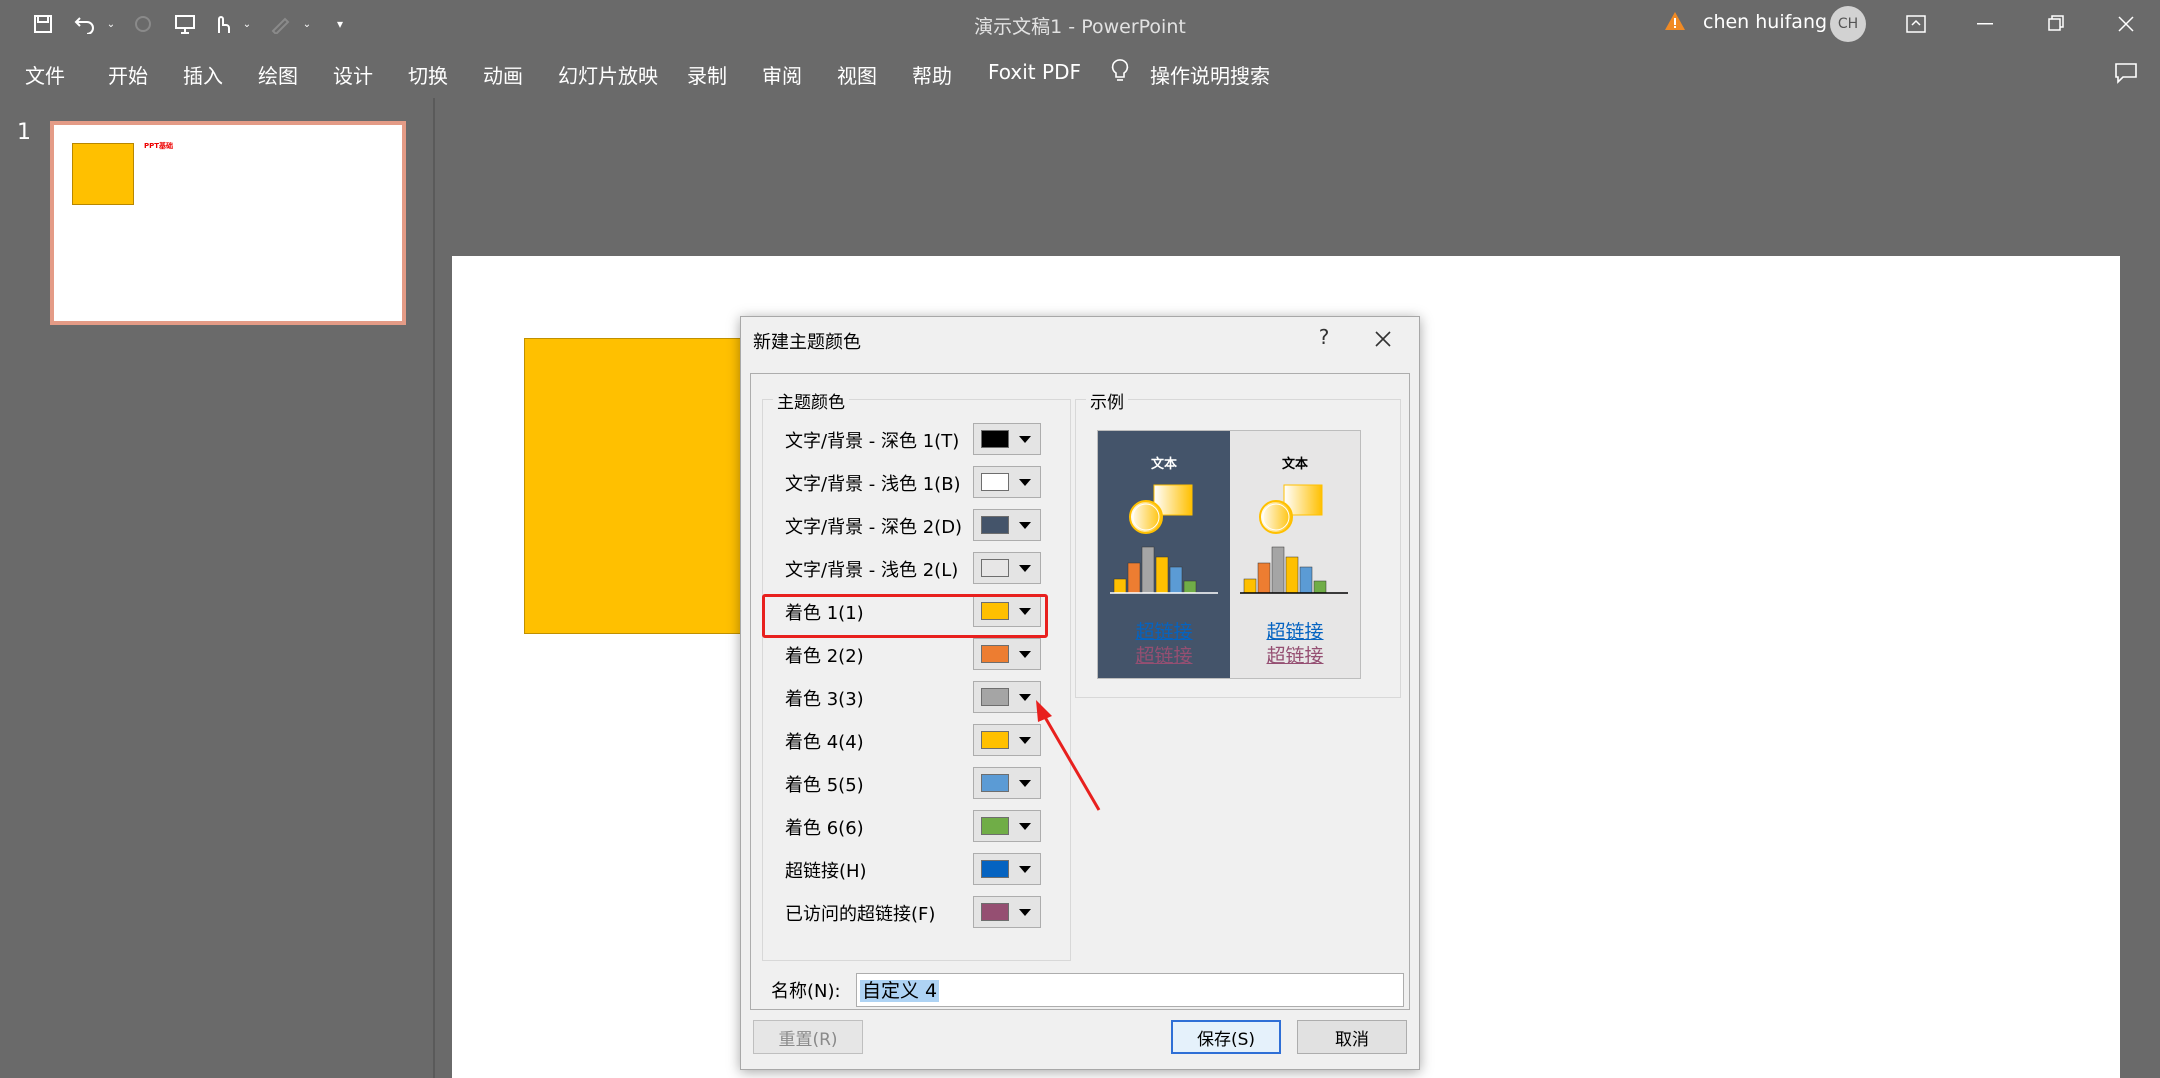 This screenshot has width=2160, height=1078. Describe the element at coordinates (1130, 990) in the screenshot. I see `name-input: 自定义 4` at that location.